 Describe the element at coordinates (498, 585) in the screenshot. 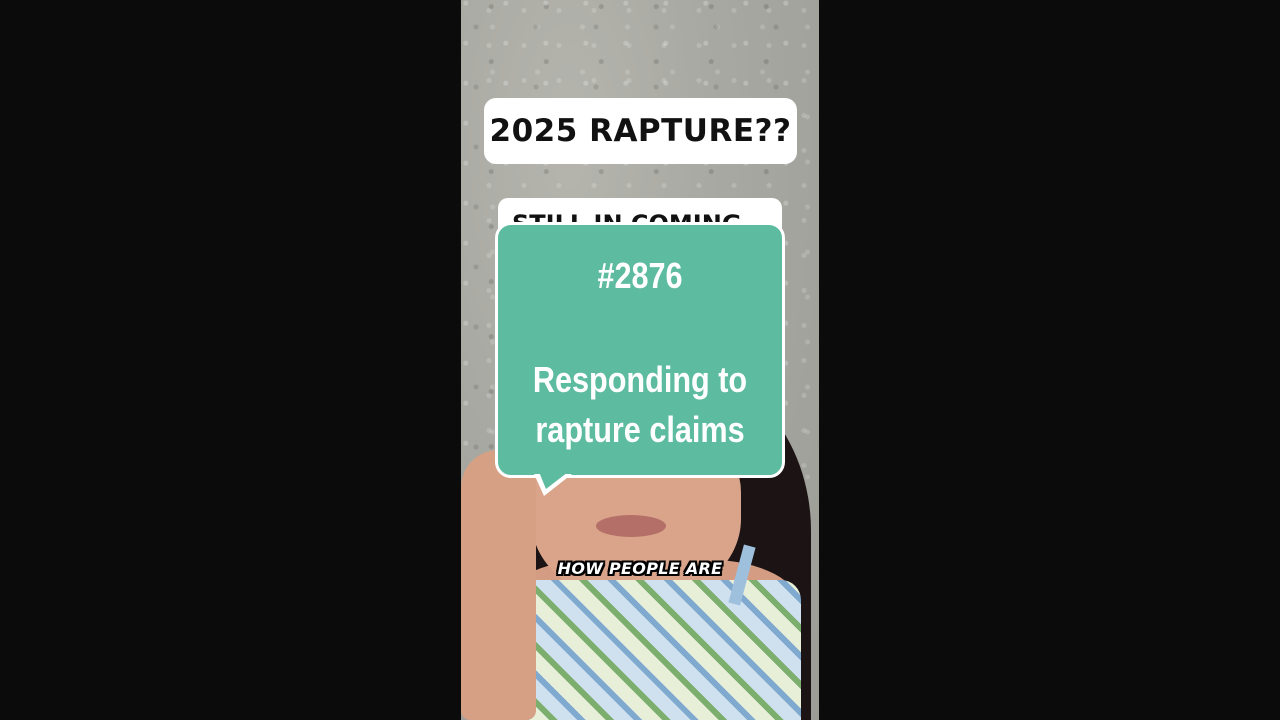

I see `person-hand` at that location.